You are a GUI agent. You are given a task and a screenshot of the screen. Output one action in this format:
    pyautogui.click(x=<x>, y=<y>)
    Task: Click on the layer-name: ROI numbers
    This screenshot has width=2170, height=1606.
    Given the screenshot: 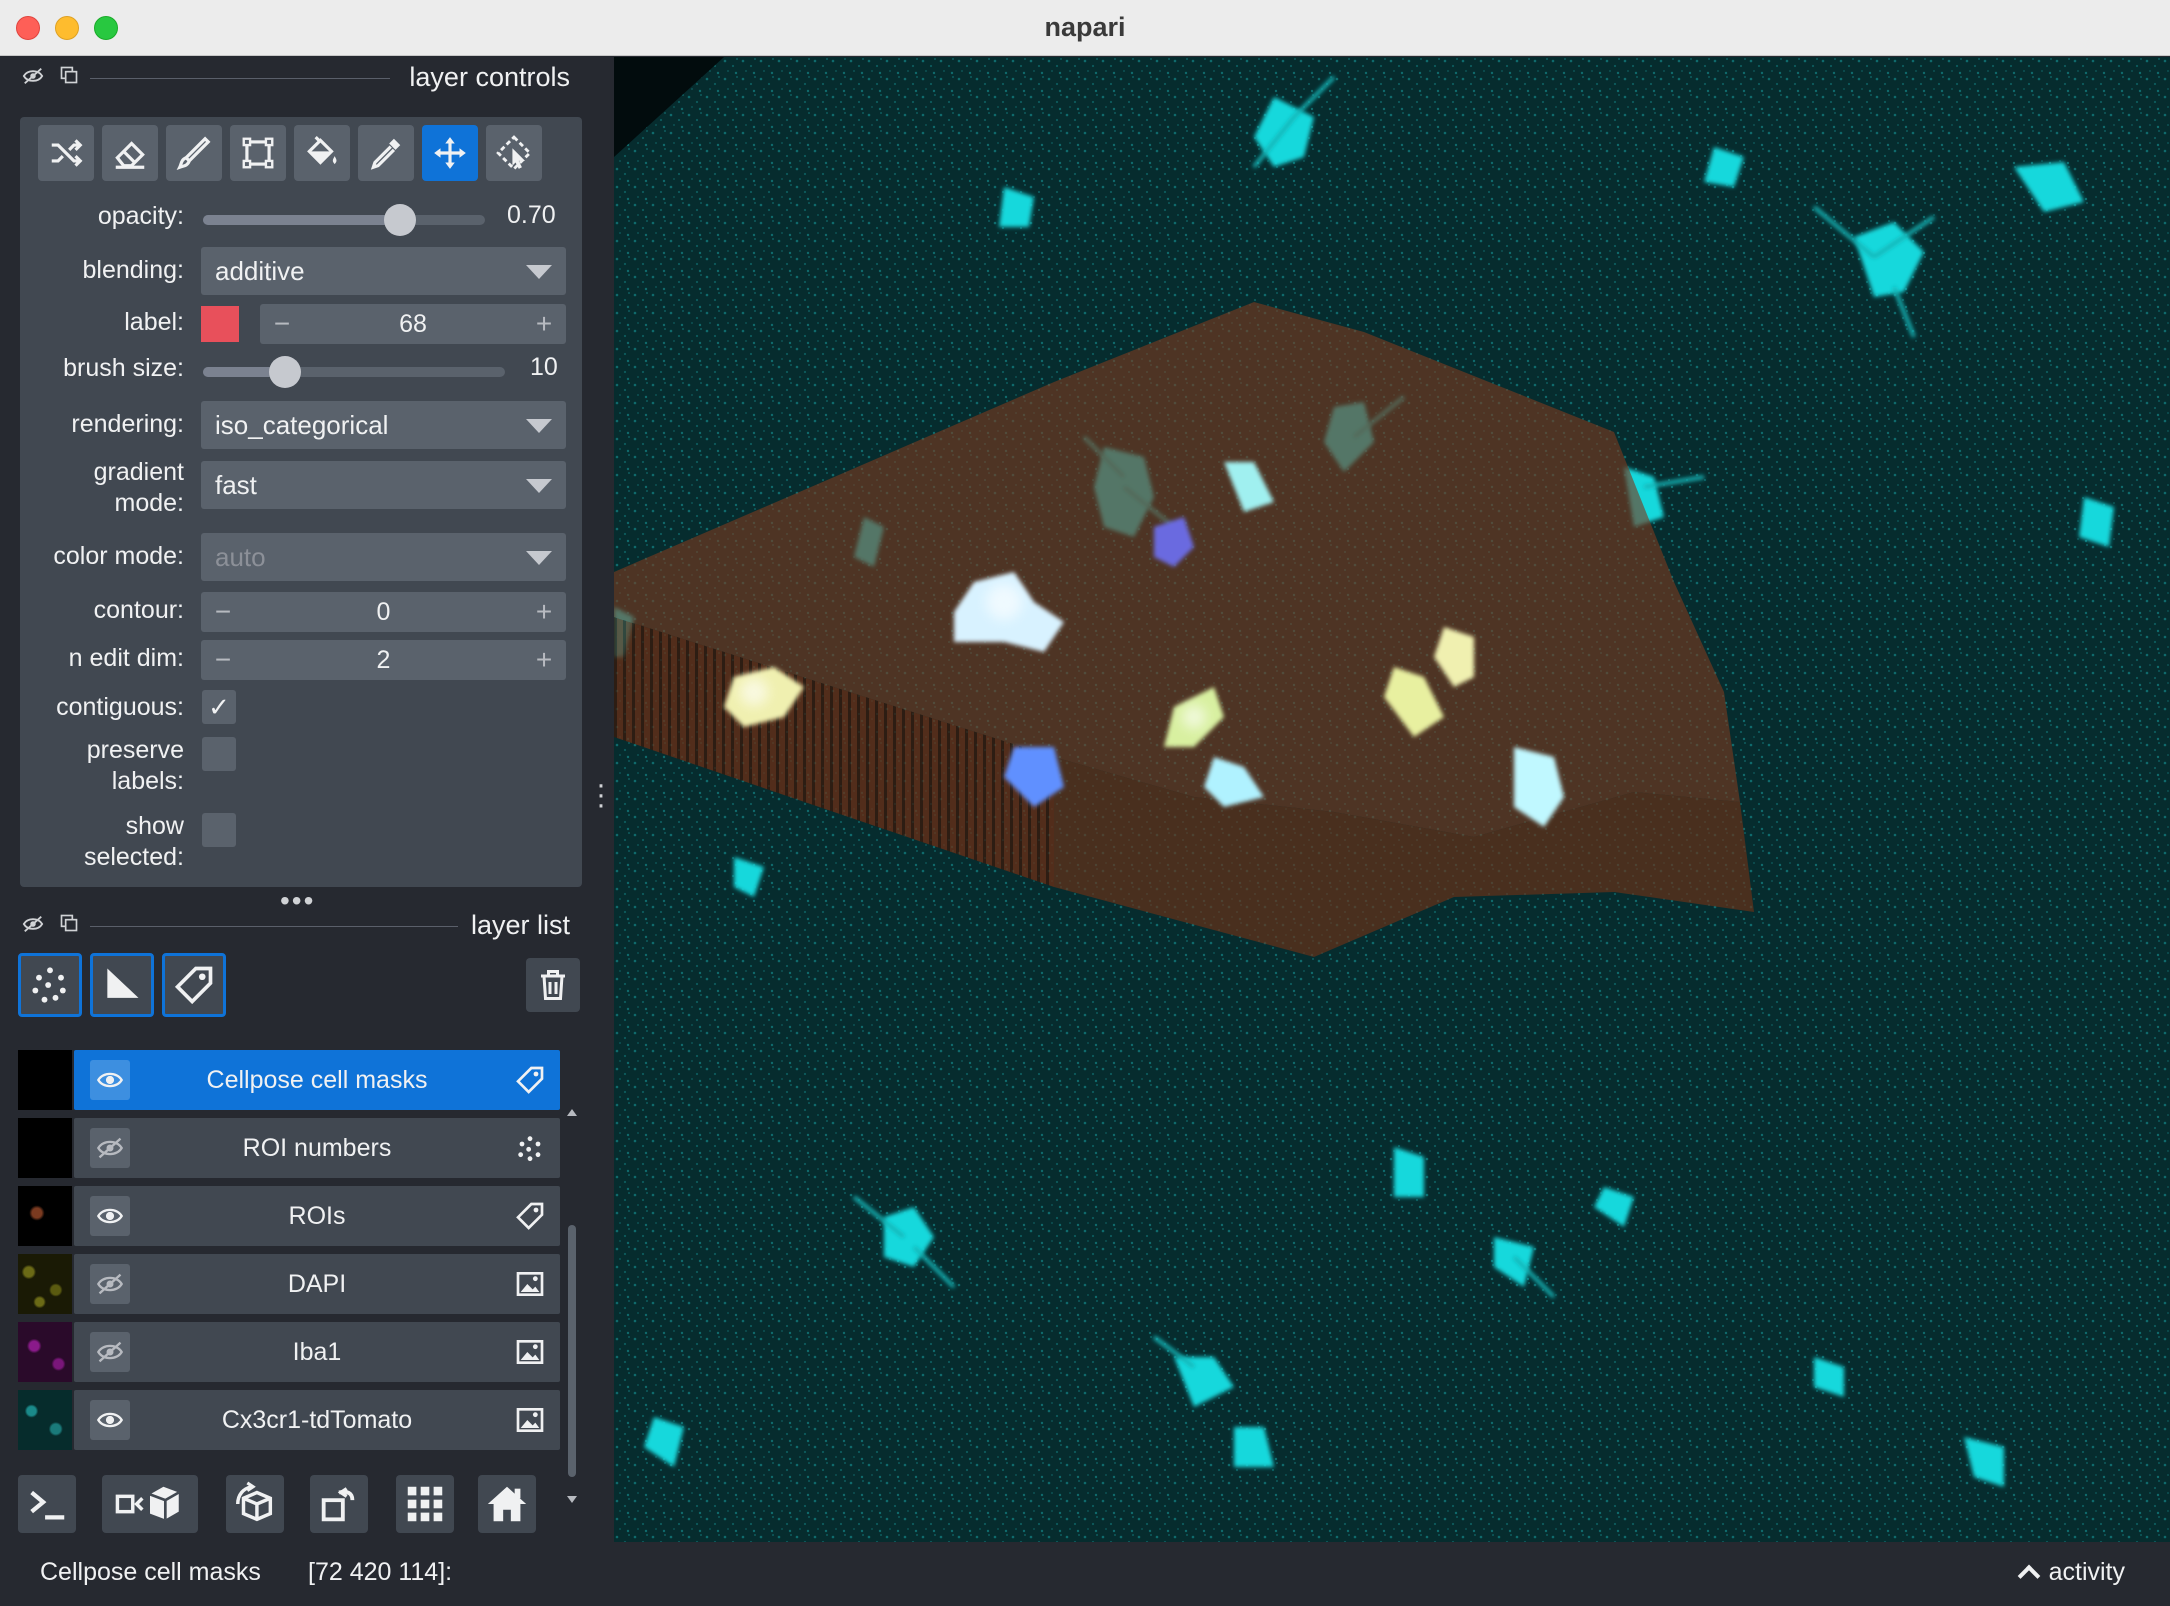 What is the action you would take?
    pyautogui.click(x=317, y=1148)
    